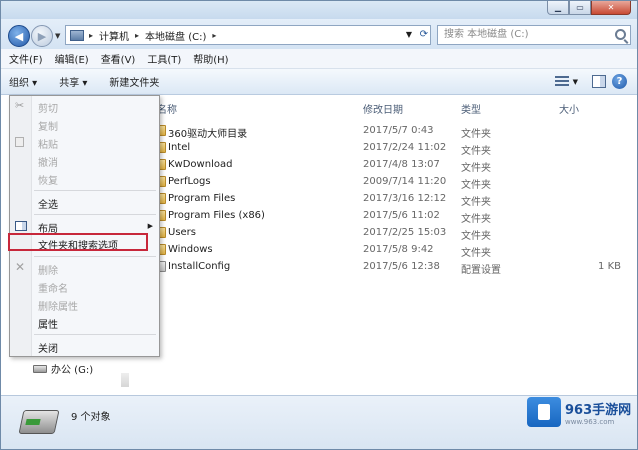 The width and height of the screenshot is (638, 450). What do you see at coordinates (569, 108) in the screenshot?
I see `column-header-size: 大小` at bounding box center [569, 108].